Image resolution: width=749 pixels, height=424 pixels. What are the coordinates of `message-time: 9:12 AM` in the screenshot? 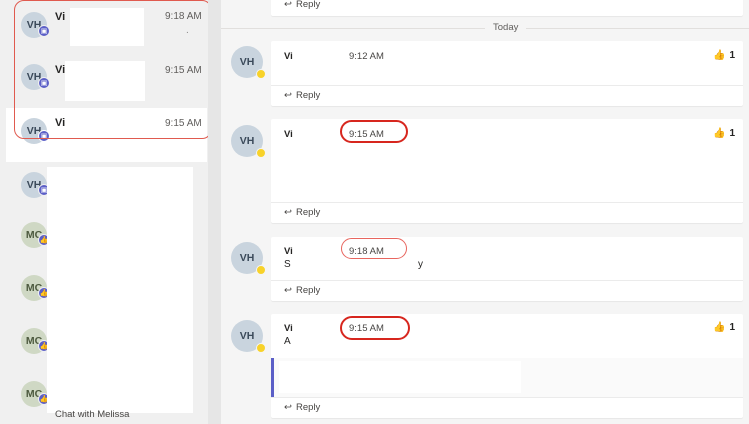 It's located at (366, 56).